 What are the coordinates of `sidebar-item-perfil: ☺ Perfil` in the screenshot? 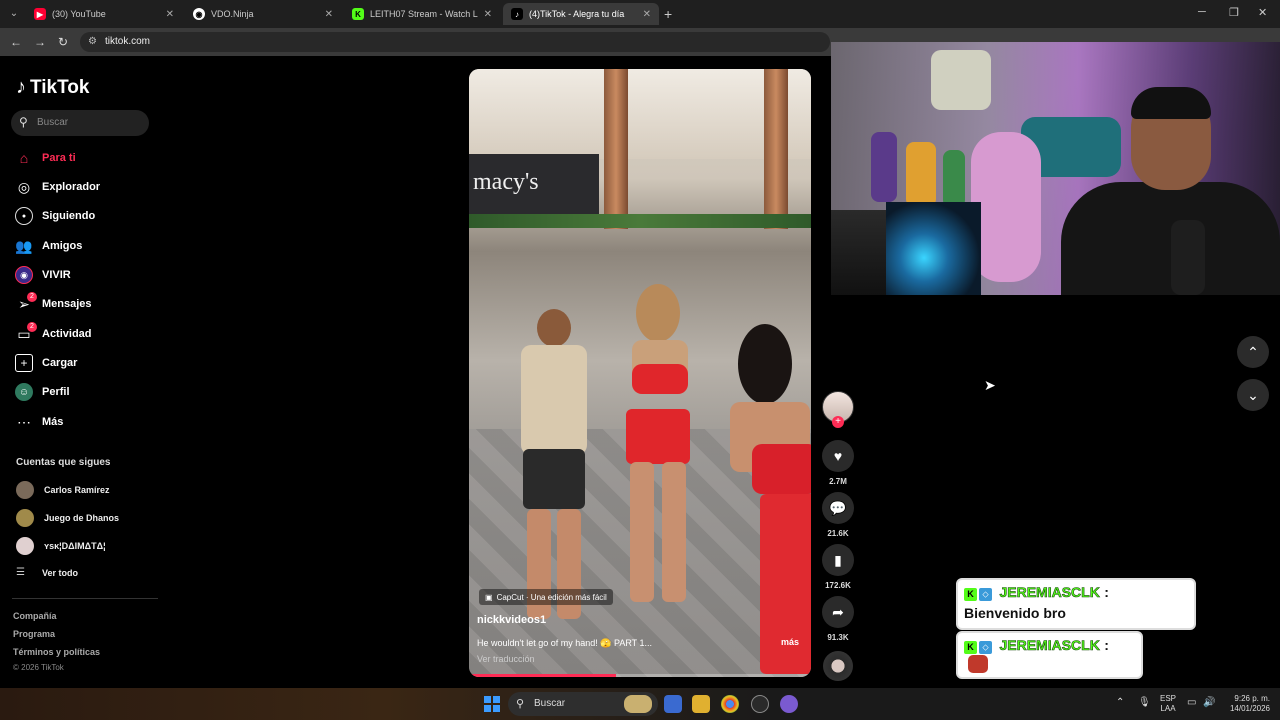 It's located at (42, 392).